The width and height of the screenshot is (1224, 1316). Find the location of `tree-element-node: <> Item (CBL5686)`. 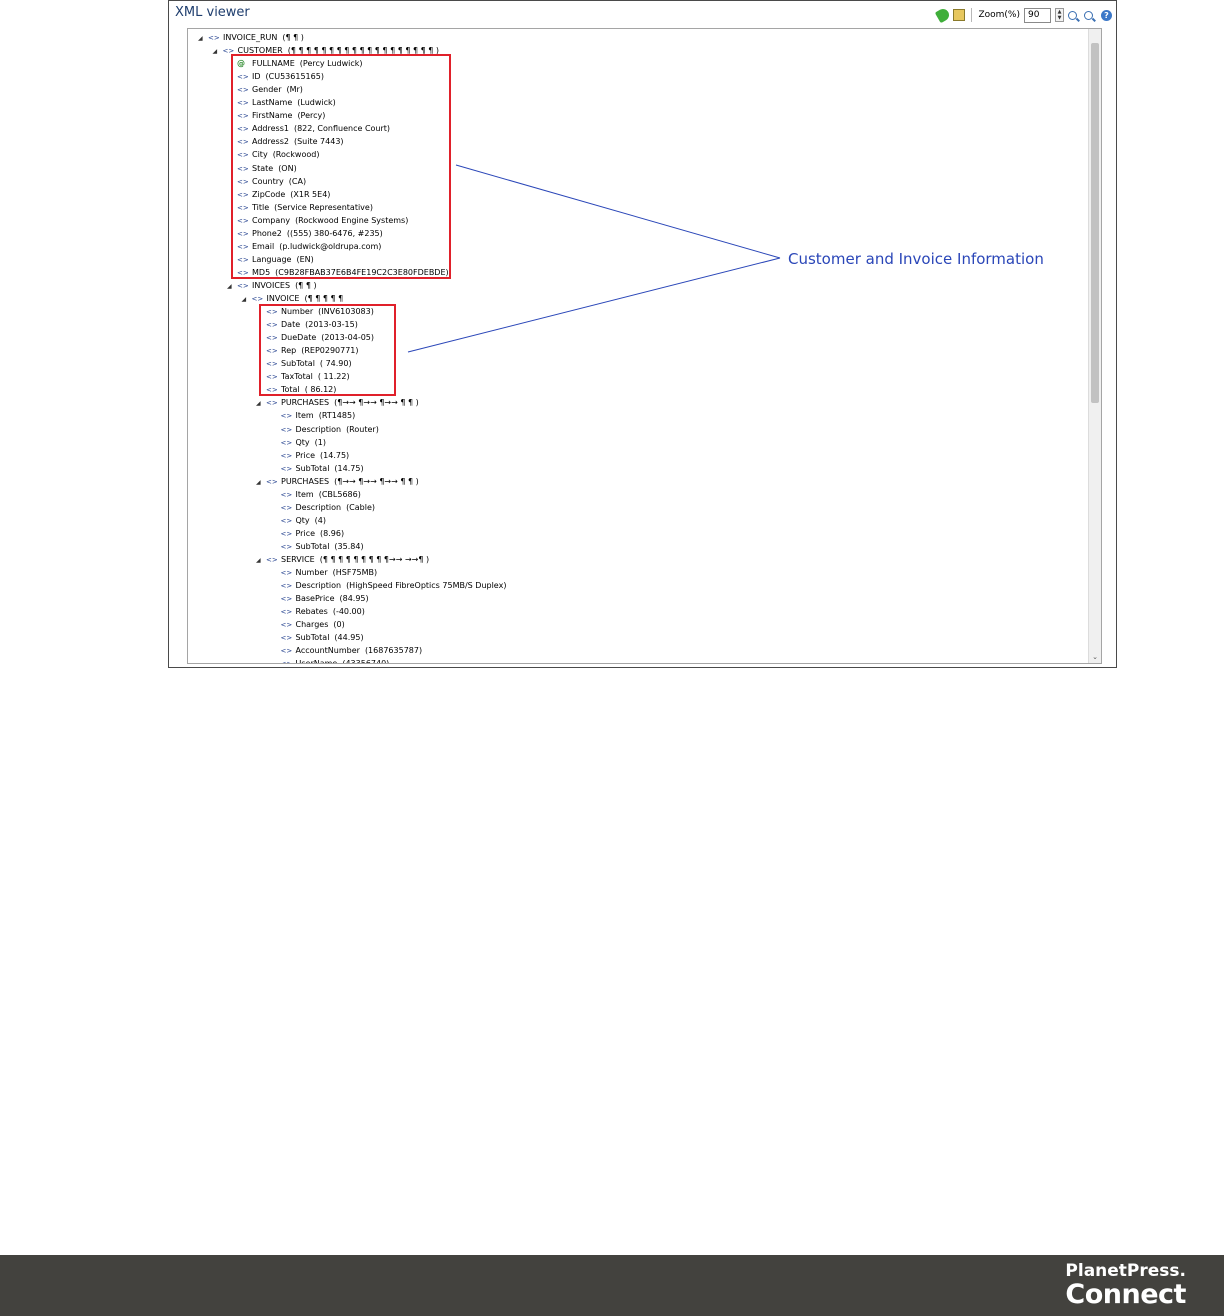

tree-element-node: <> Item (CBL5686) is located at coordinates (316, 494).